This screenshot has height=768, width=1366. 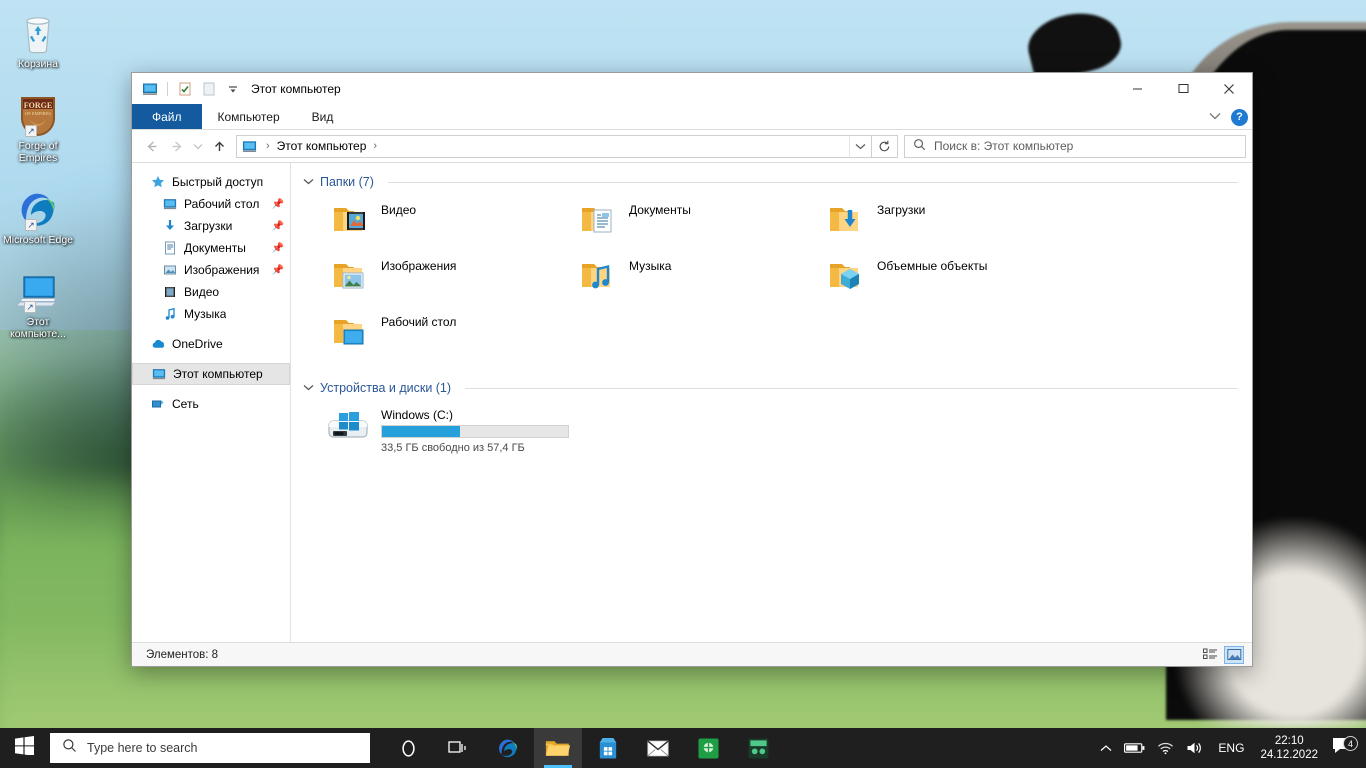 I want to click on this-pc-icon, so click(x=159, y=374).